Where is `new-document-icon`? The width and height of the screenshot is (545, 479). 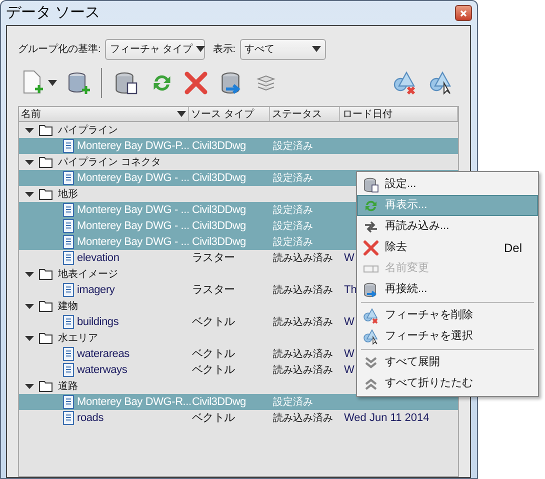 new-document-icon is located at coordinates (33, 83).